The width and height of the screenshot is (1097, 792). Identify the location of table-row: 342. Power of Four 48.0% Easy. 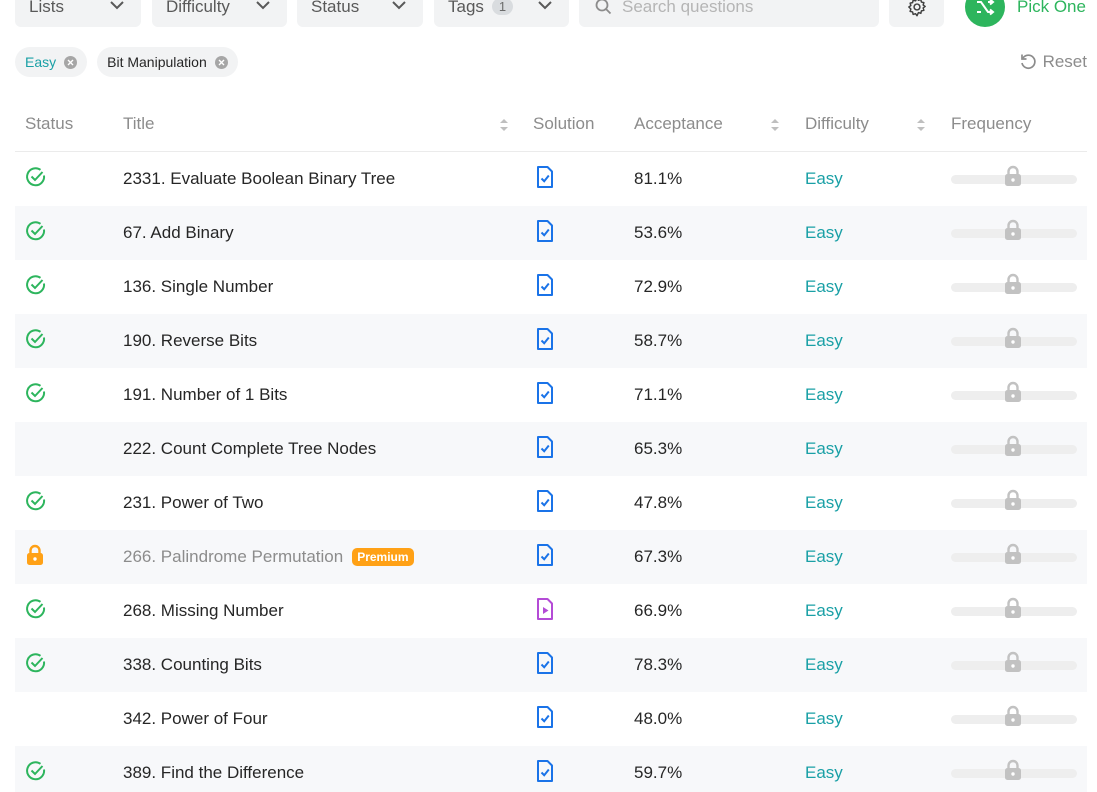
(551, 719).